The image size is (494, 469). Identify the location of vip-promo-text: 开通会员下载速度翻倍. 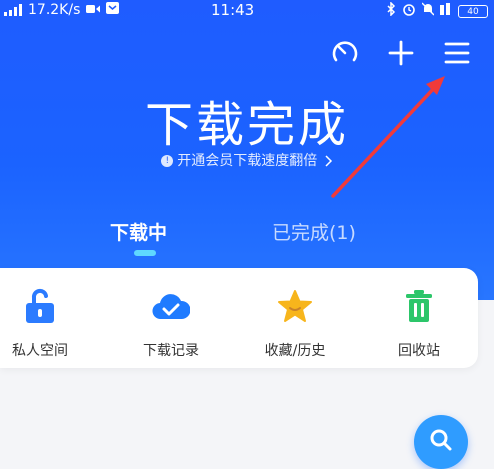
(247, 161).